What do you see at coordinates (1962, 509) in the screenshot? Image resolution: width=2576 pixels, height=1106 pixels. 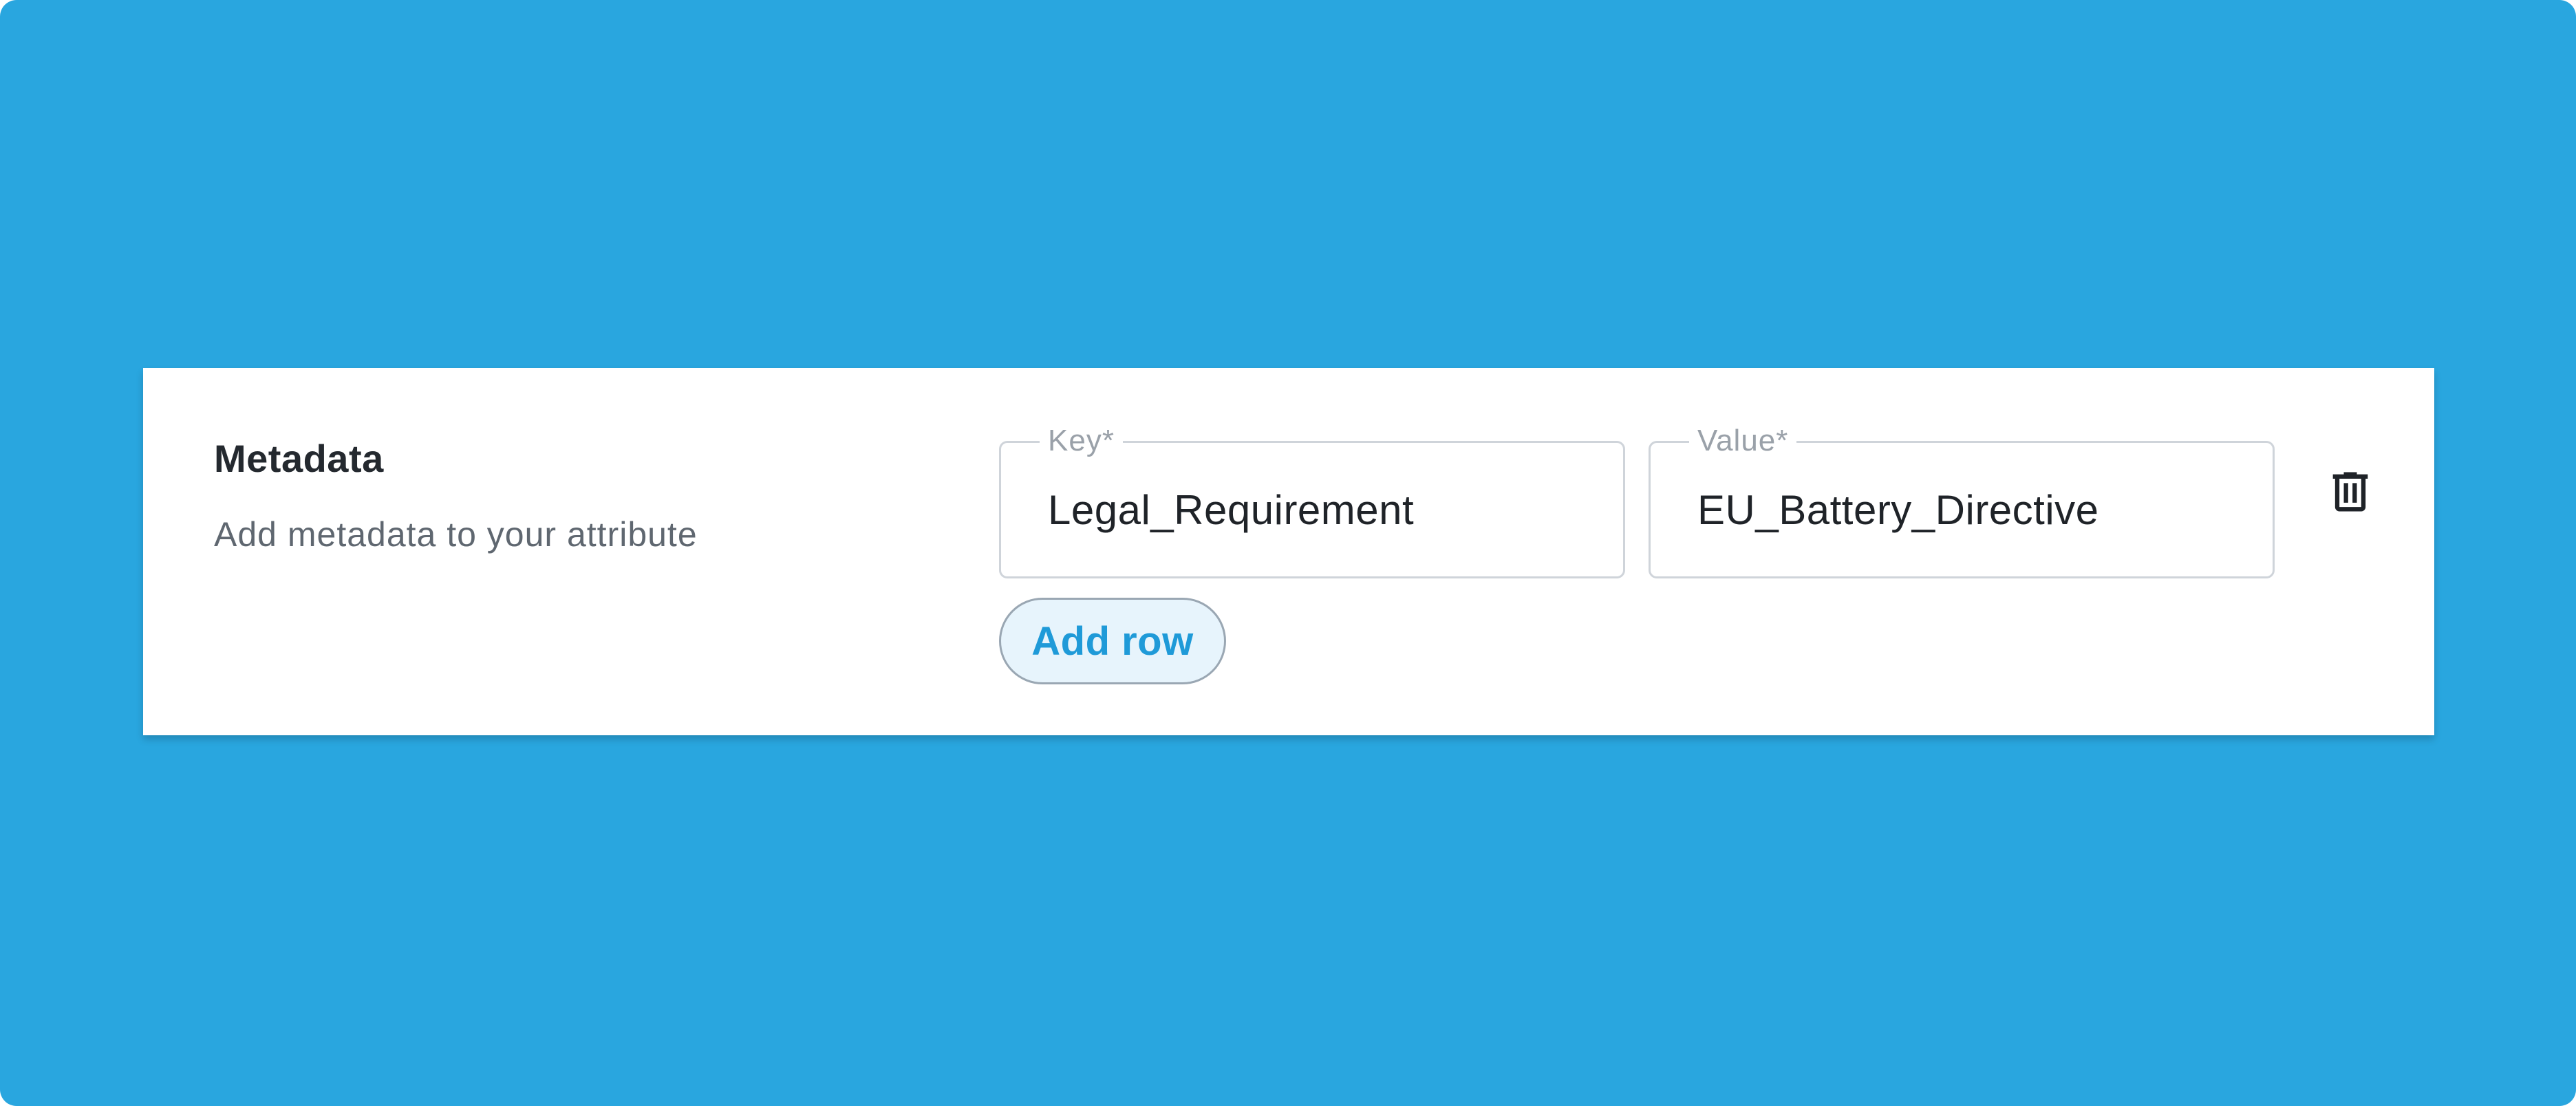 I see `value-input` at bounding box center [1962, 509].